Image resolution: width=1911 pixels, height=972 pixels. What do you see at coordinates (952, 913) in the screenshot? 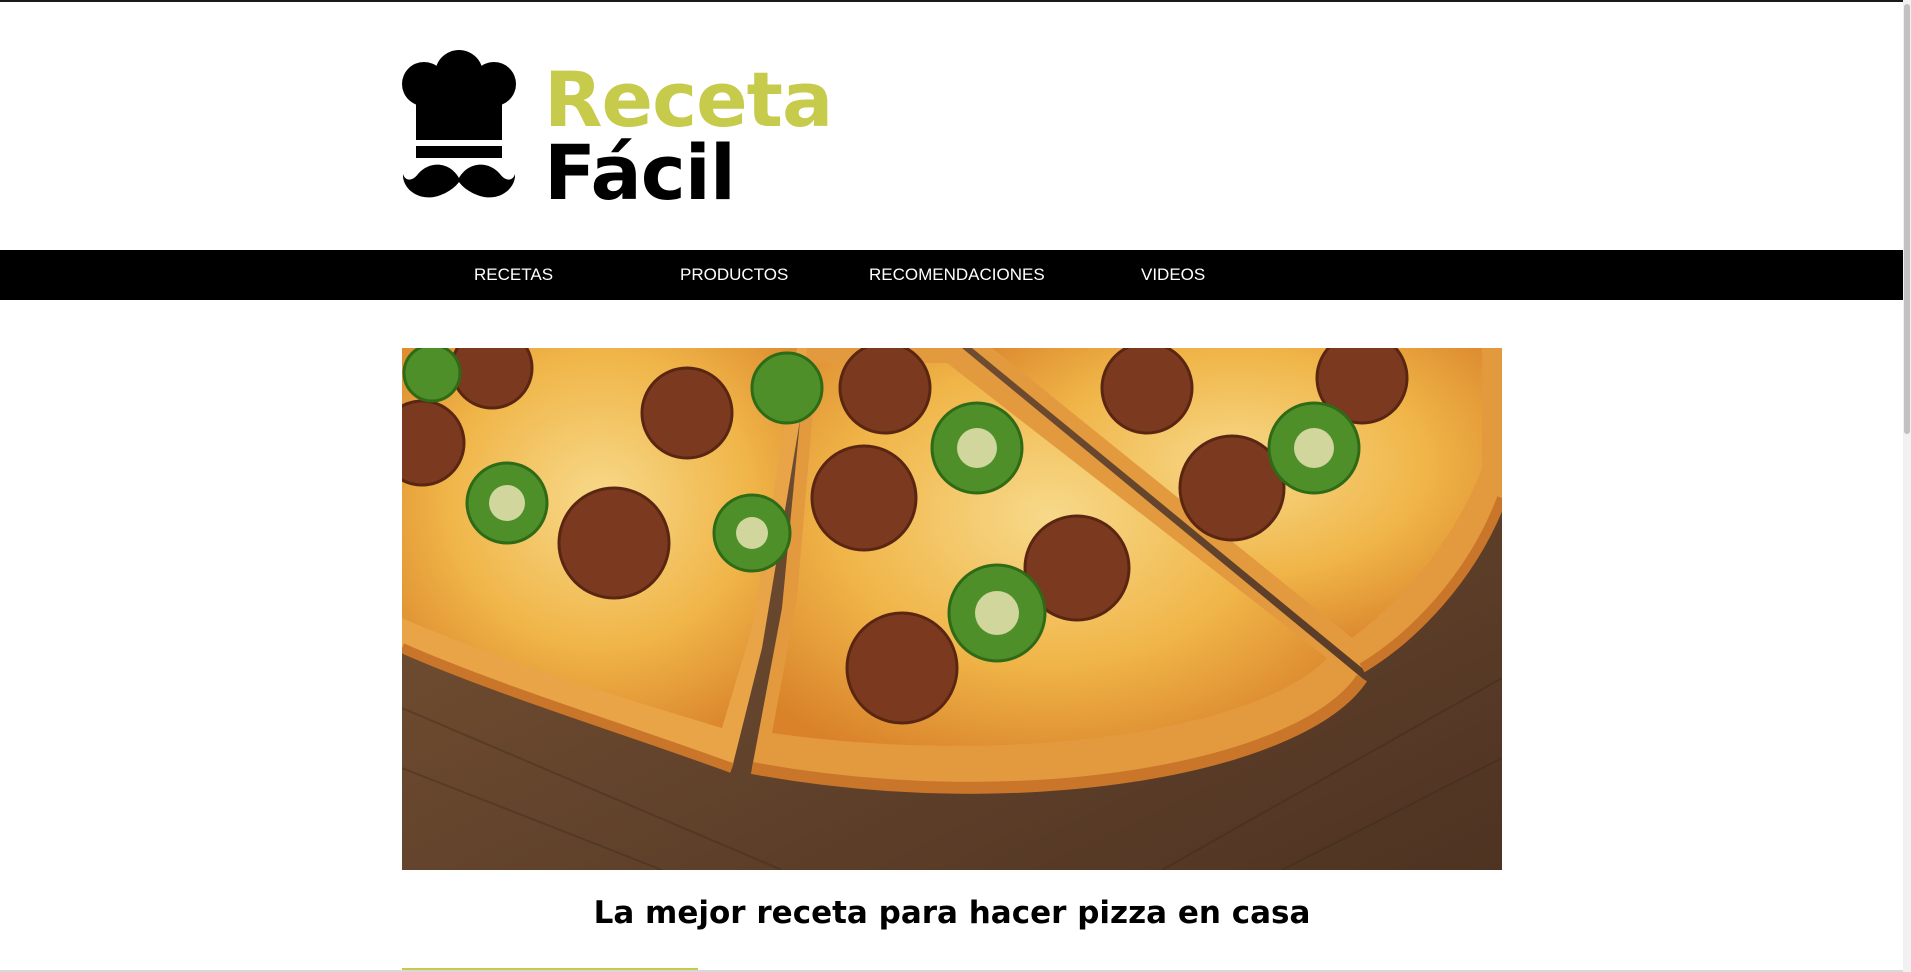
I see `article-title: La mejor receta para hacer pizza en casa` at bounding box center [952, 913].